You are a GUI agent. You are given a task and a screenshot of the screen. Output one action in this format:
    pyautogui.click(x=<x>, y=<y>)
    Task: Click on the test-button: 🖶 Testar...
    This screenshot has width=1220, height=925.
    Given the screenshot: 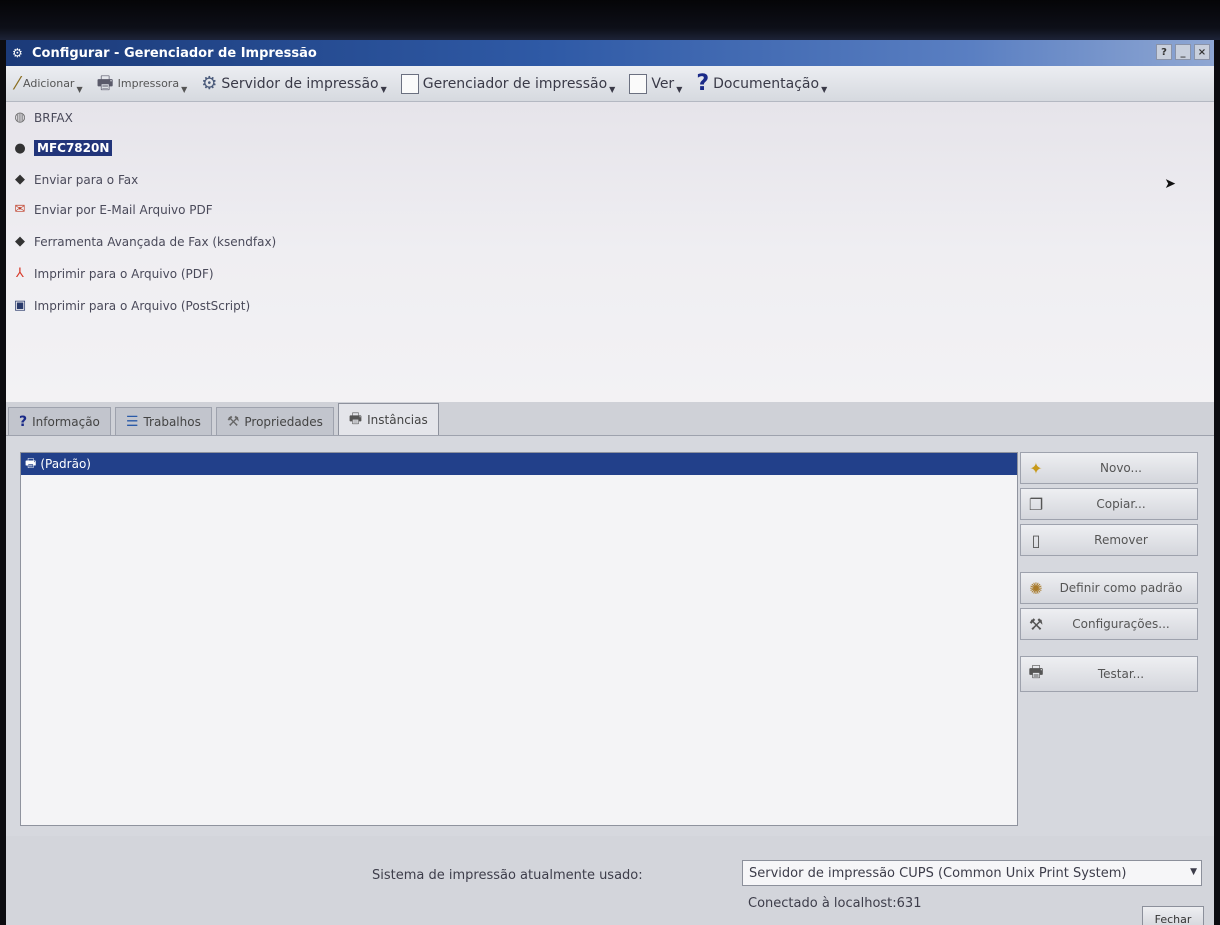 What is the action you would take?
    pyautogui.click(x=1109, y=674)
    